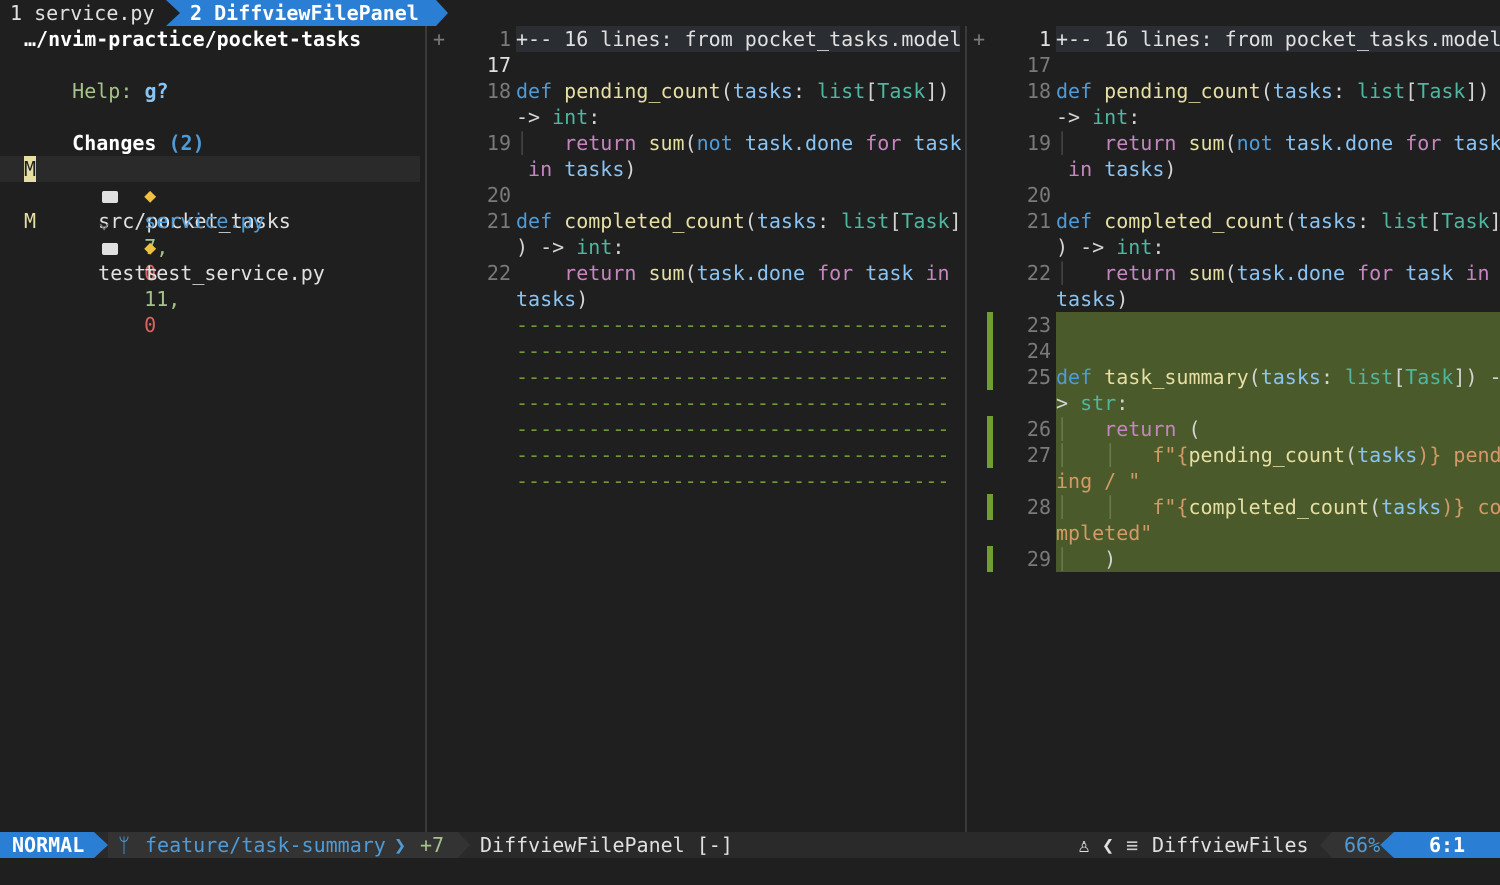 This screenshot has width=1500, height=885. Describe the element at coordinates (162, 299) in the screenshot. I see `file-added-count: 11,` at that location.